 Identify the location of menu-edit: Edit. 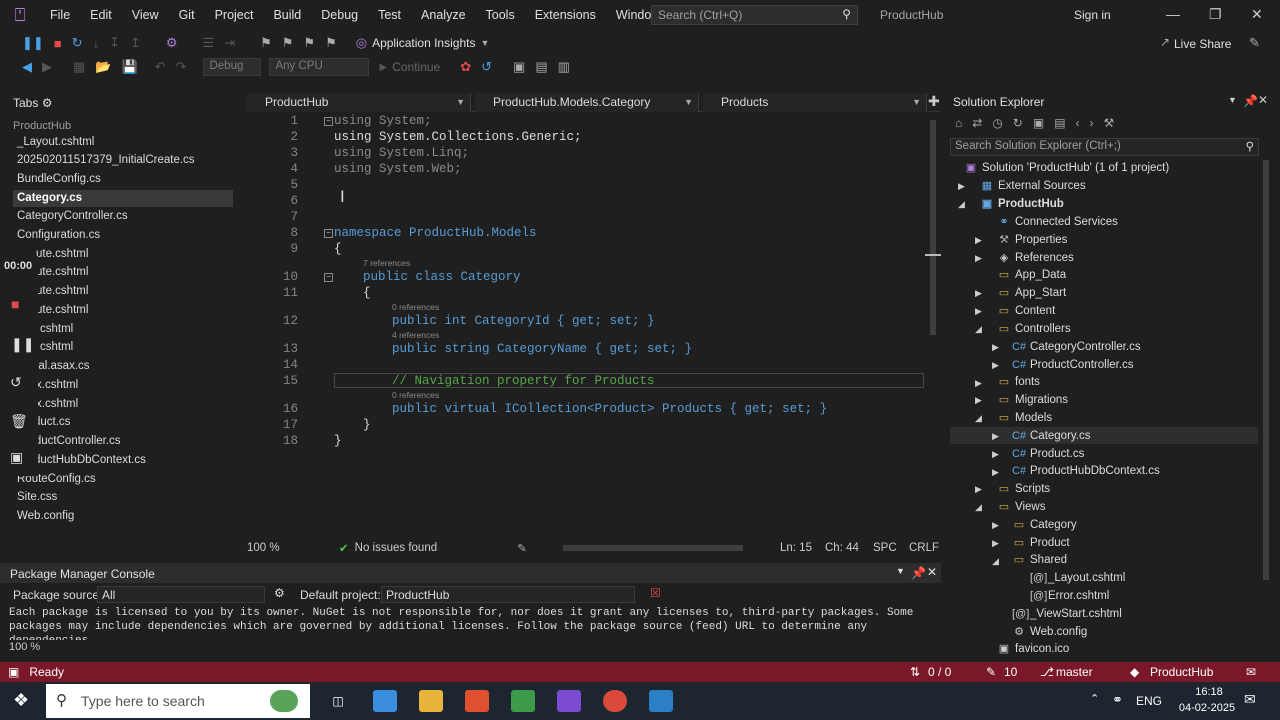
(101, 15).